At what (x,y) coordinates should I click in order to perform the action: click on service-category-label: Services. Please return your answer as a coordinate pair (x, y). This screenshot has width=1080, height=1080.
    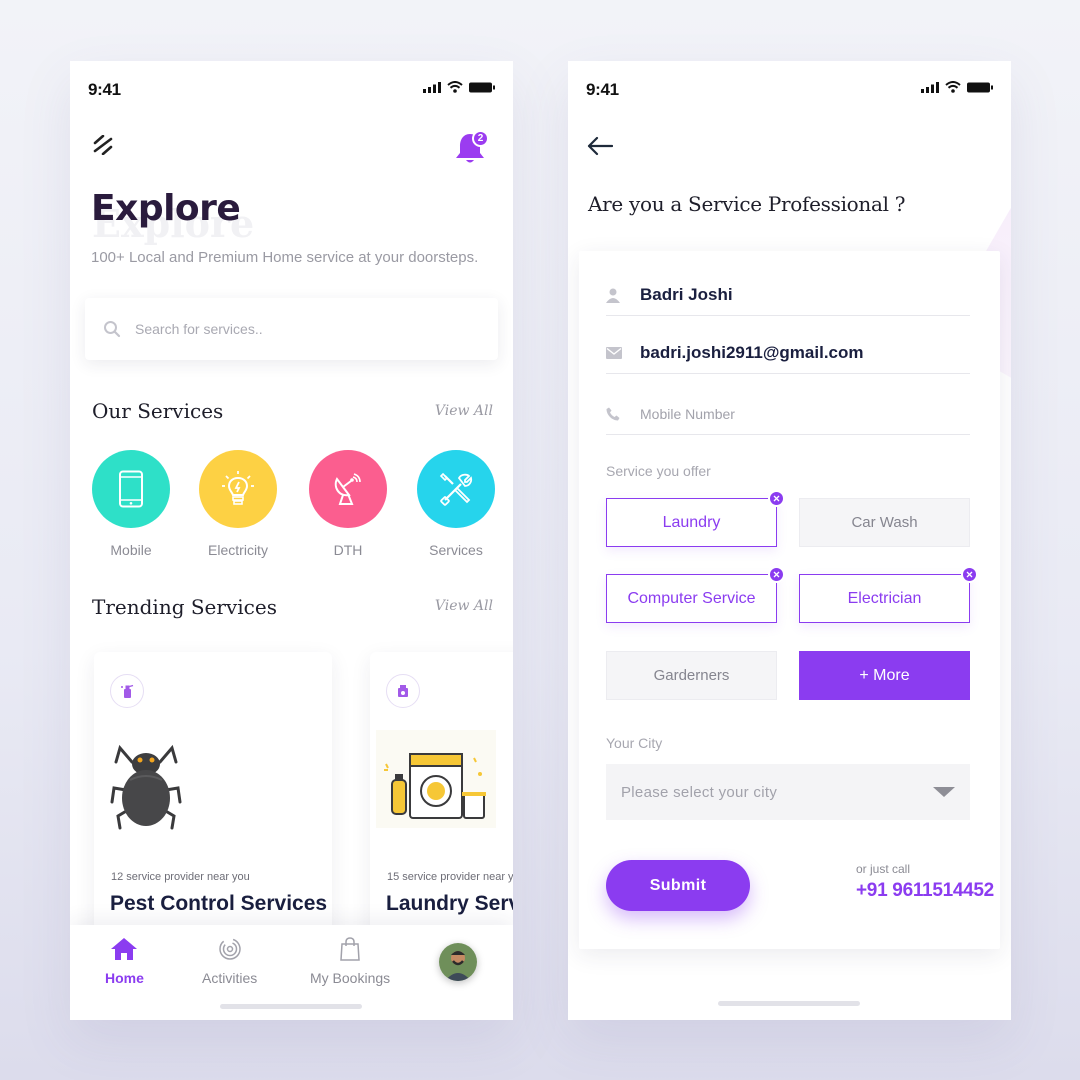
    Looking at the image, I should click on (456, 550).